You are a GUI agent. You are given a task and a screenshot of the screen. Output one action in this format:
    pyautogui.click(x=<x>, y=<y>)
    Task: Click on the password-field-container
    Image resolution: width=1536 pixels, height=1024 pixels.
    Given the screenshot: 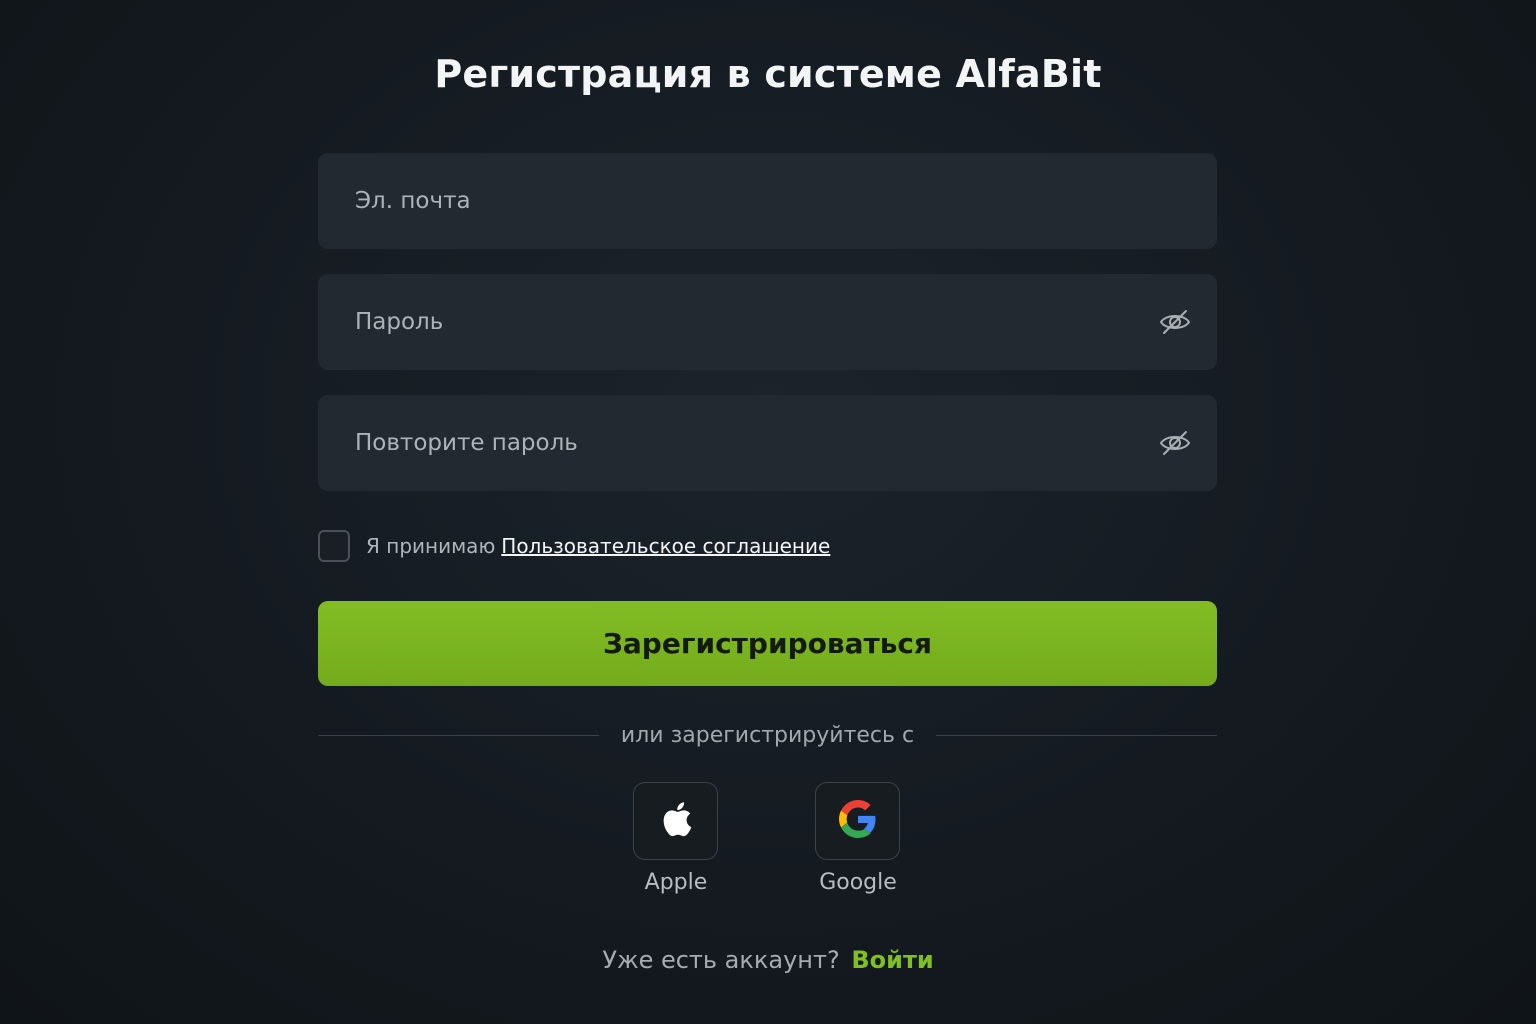 What is the action you would take?
    pyautogui.click(x=767, y=322)
    